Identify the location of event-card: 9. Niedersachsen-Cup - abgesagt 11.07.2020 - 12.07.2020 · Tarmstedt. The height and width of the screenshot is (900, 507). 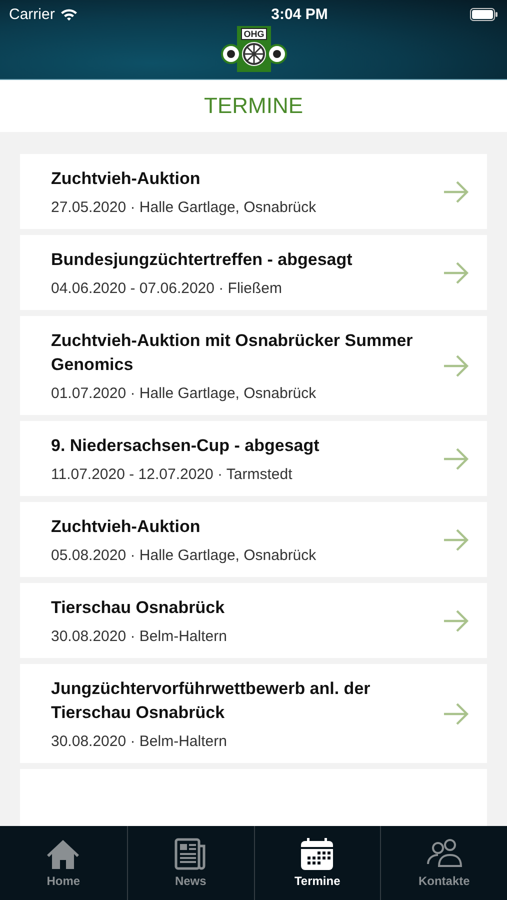
(253, 458).